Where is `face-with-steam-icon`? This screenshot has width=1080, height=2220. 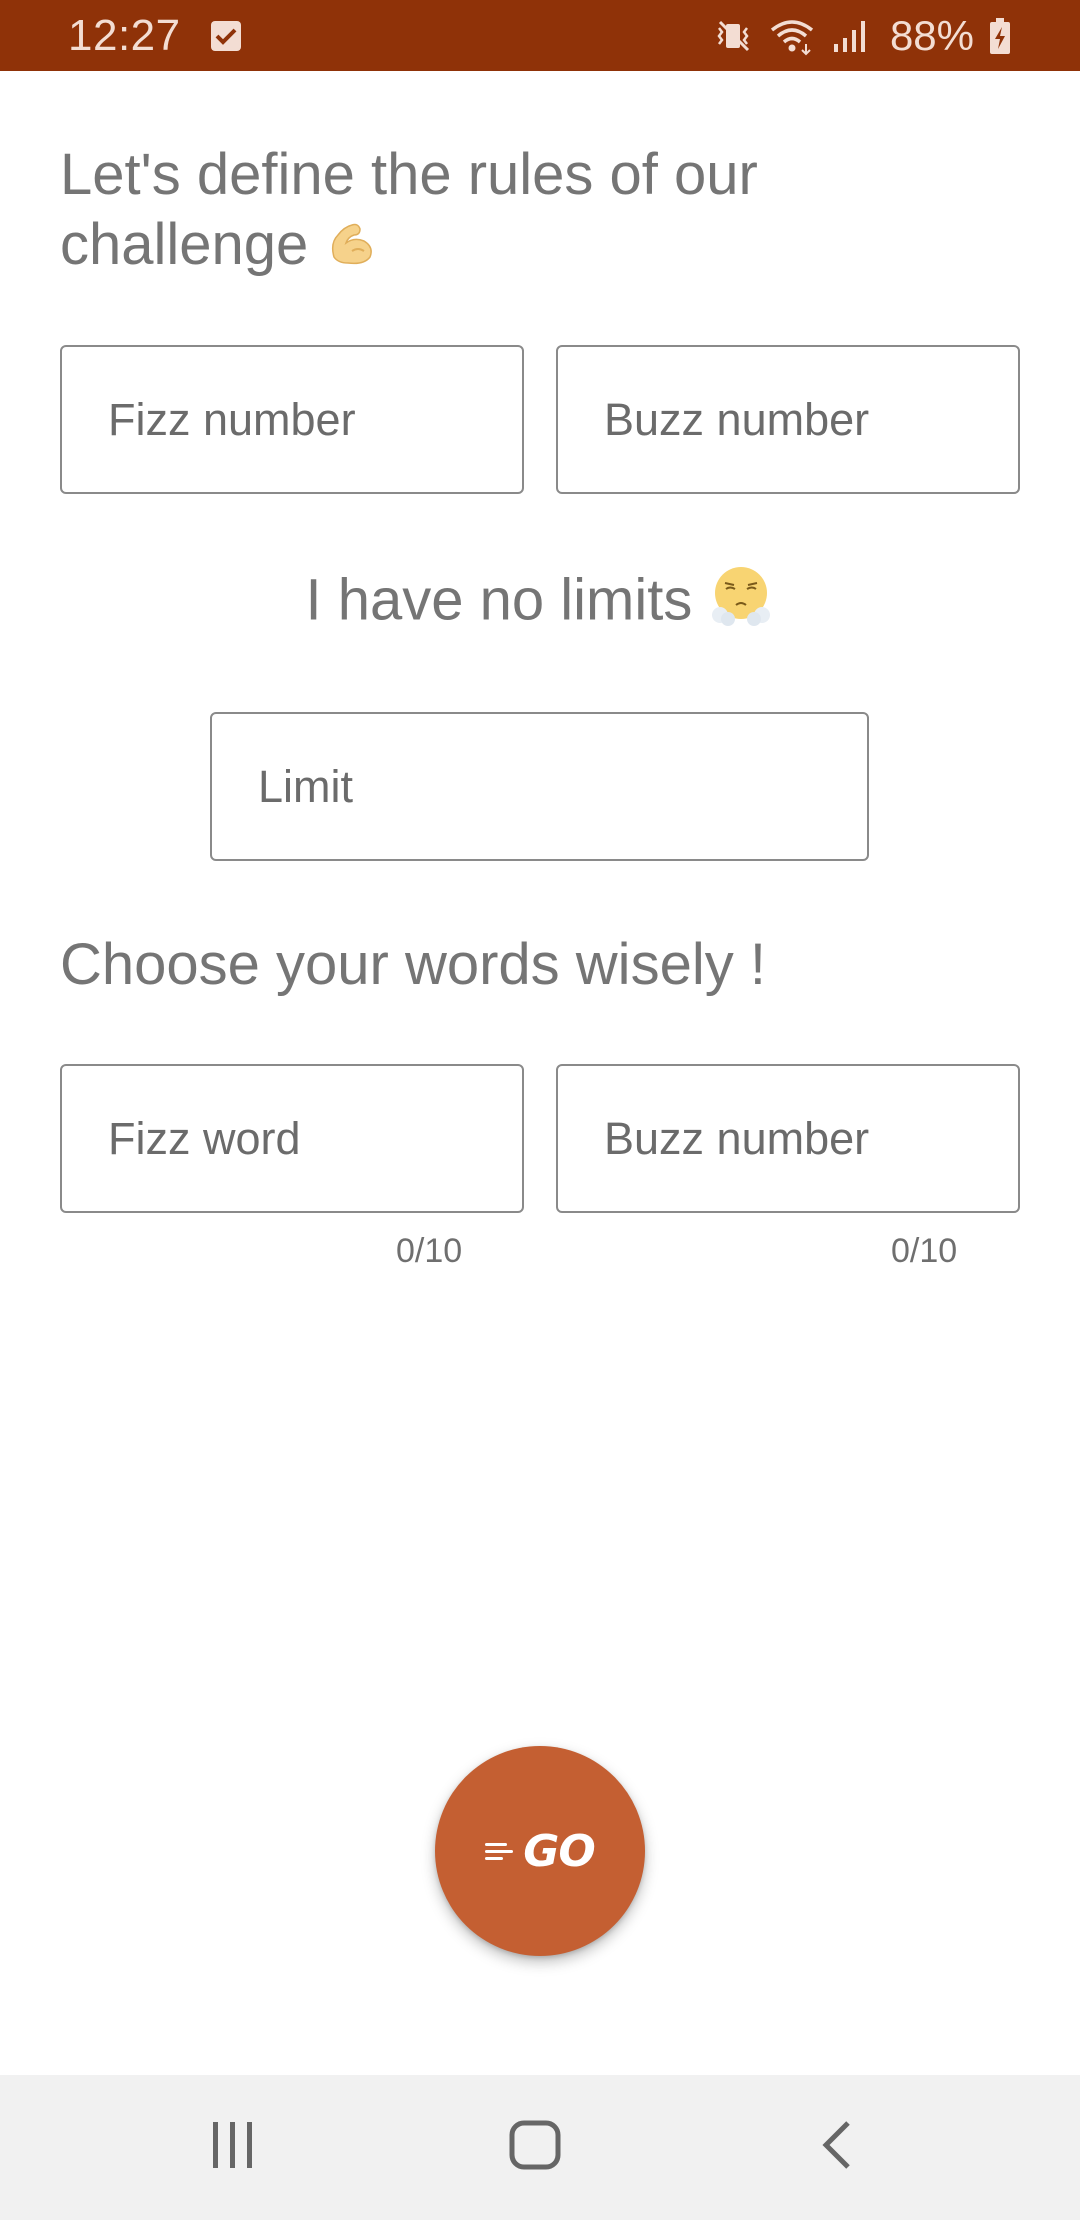
face-with-steam-icon is located at coordinates (741, 604).